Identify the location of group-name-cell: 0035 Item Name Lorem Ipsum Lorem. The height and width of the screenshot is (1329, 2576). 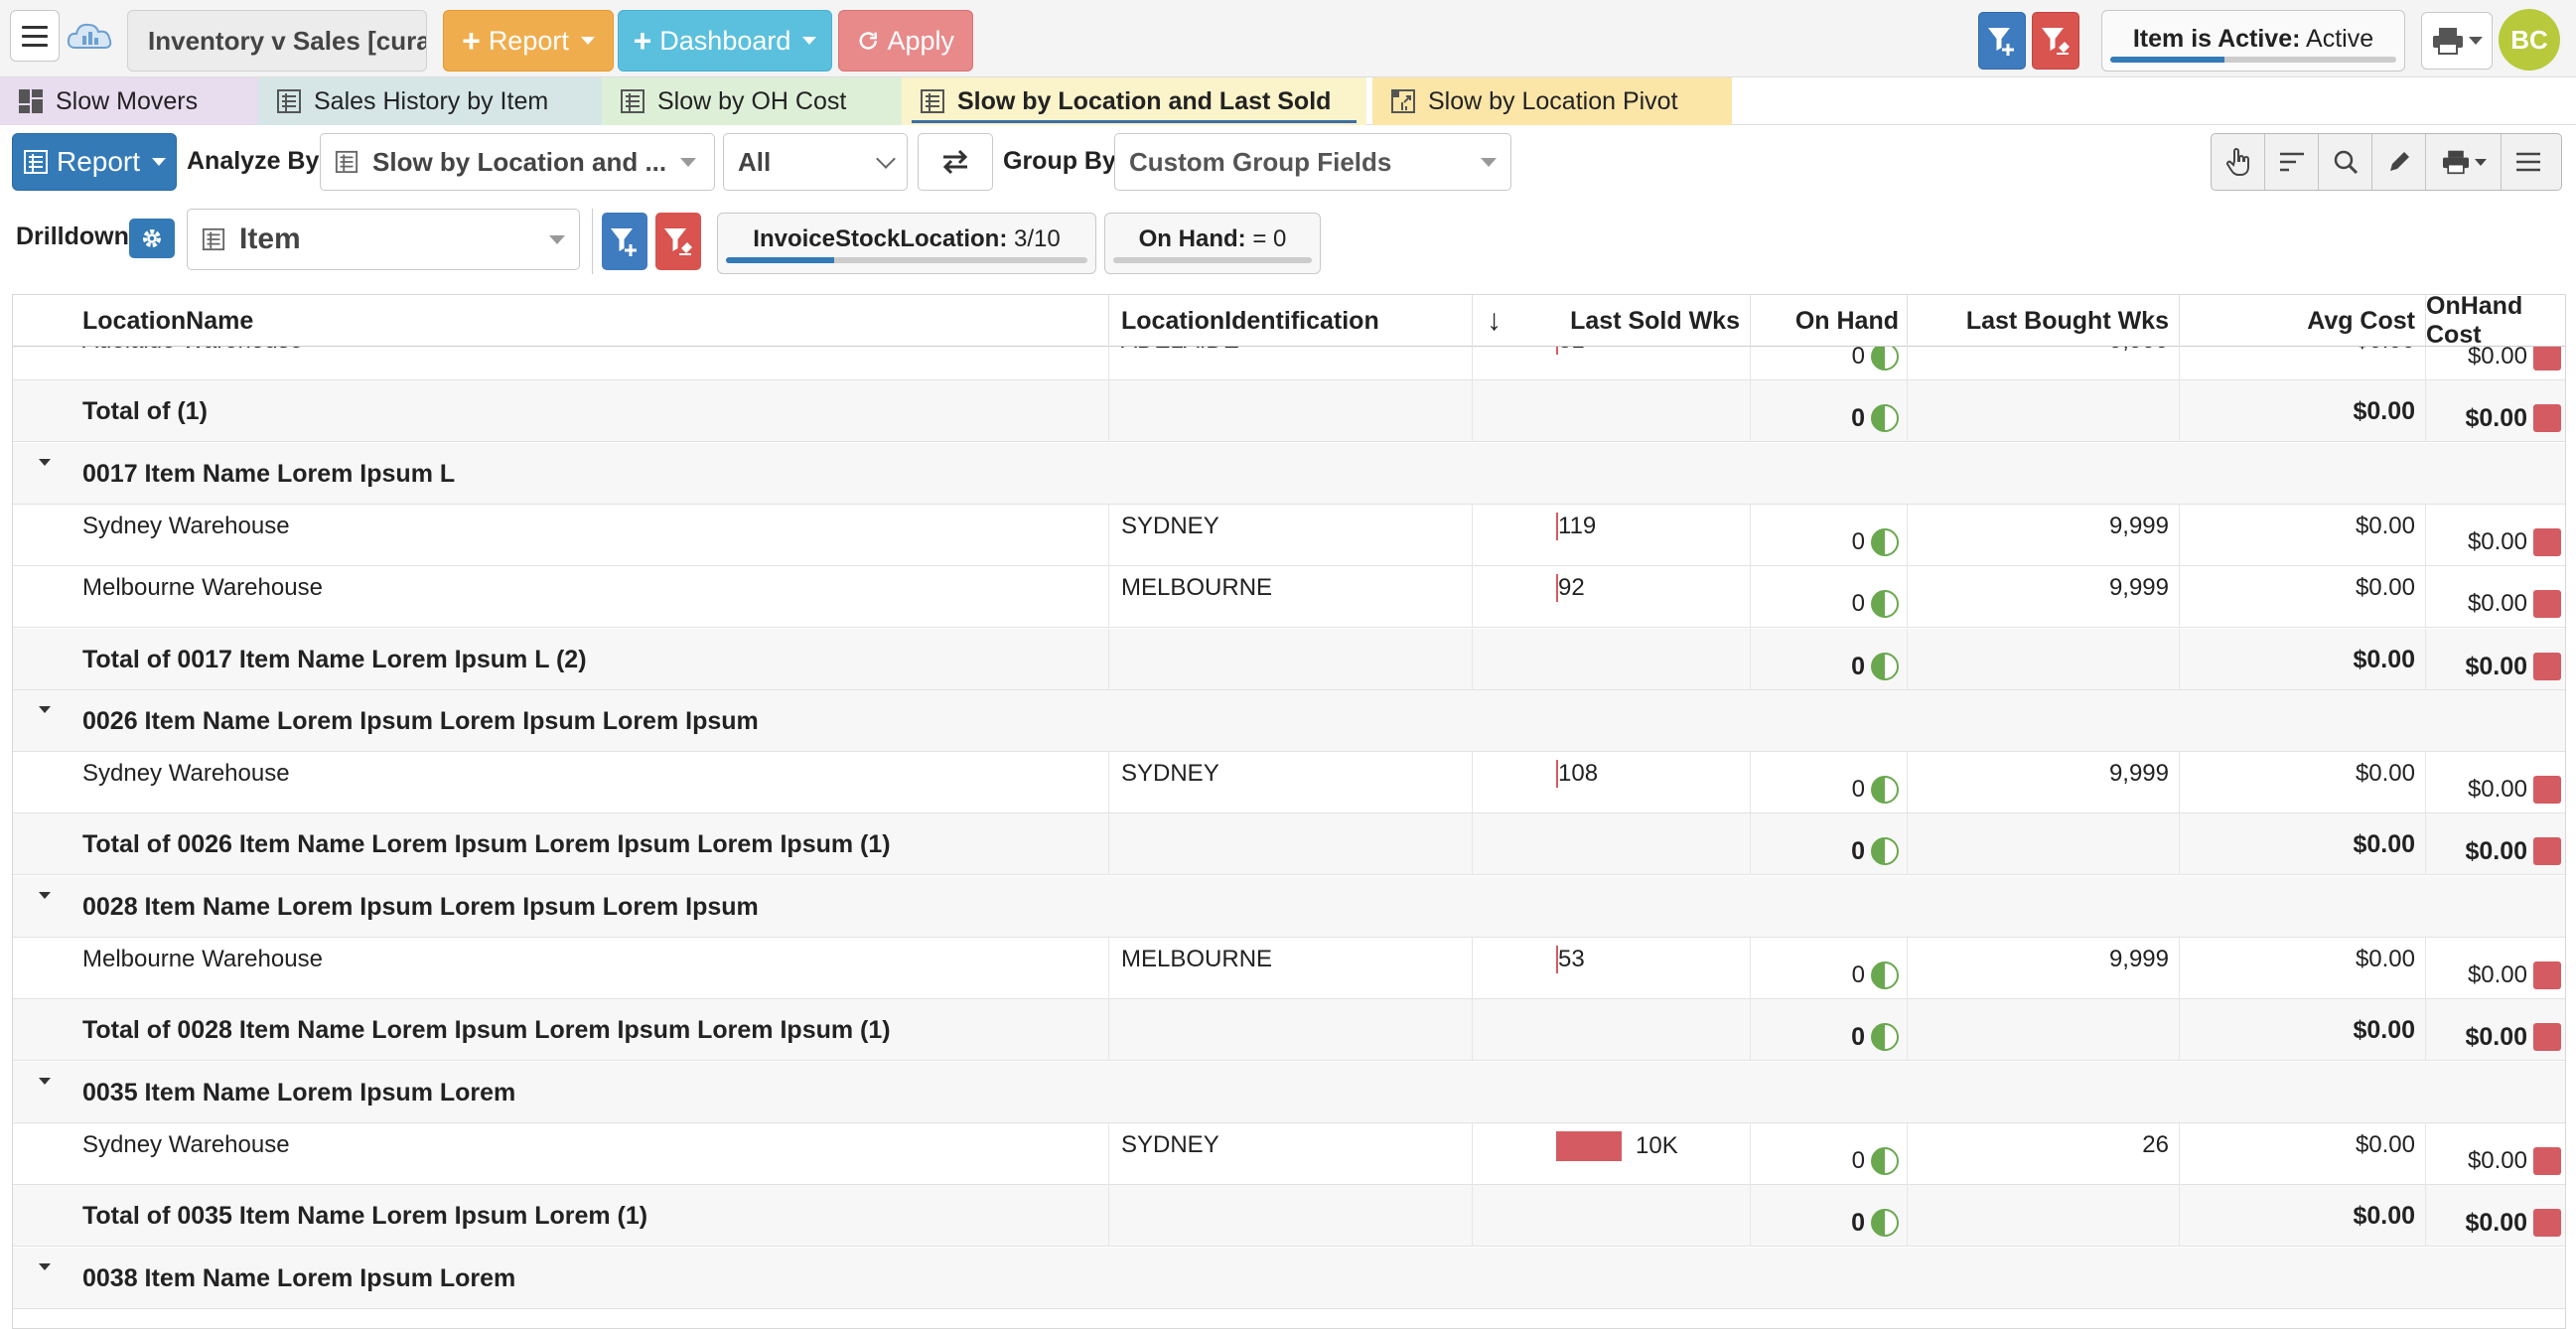
(1289, 1092).